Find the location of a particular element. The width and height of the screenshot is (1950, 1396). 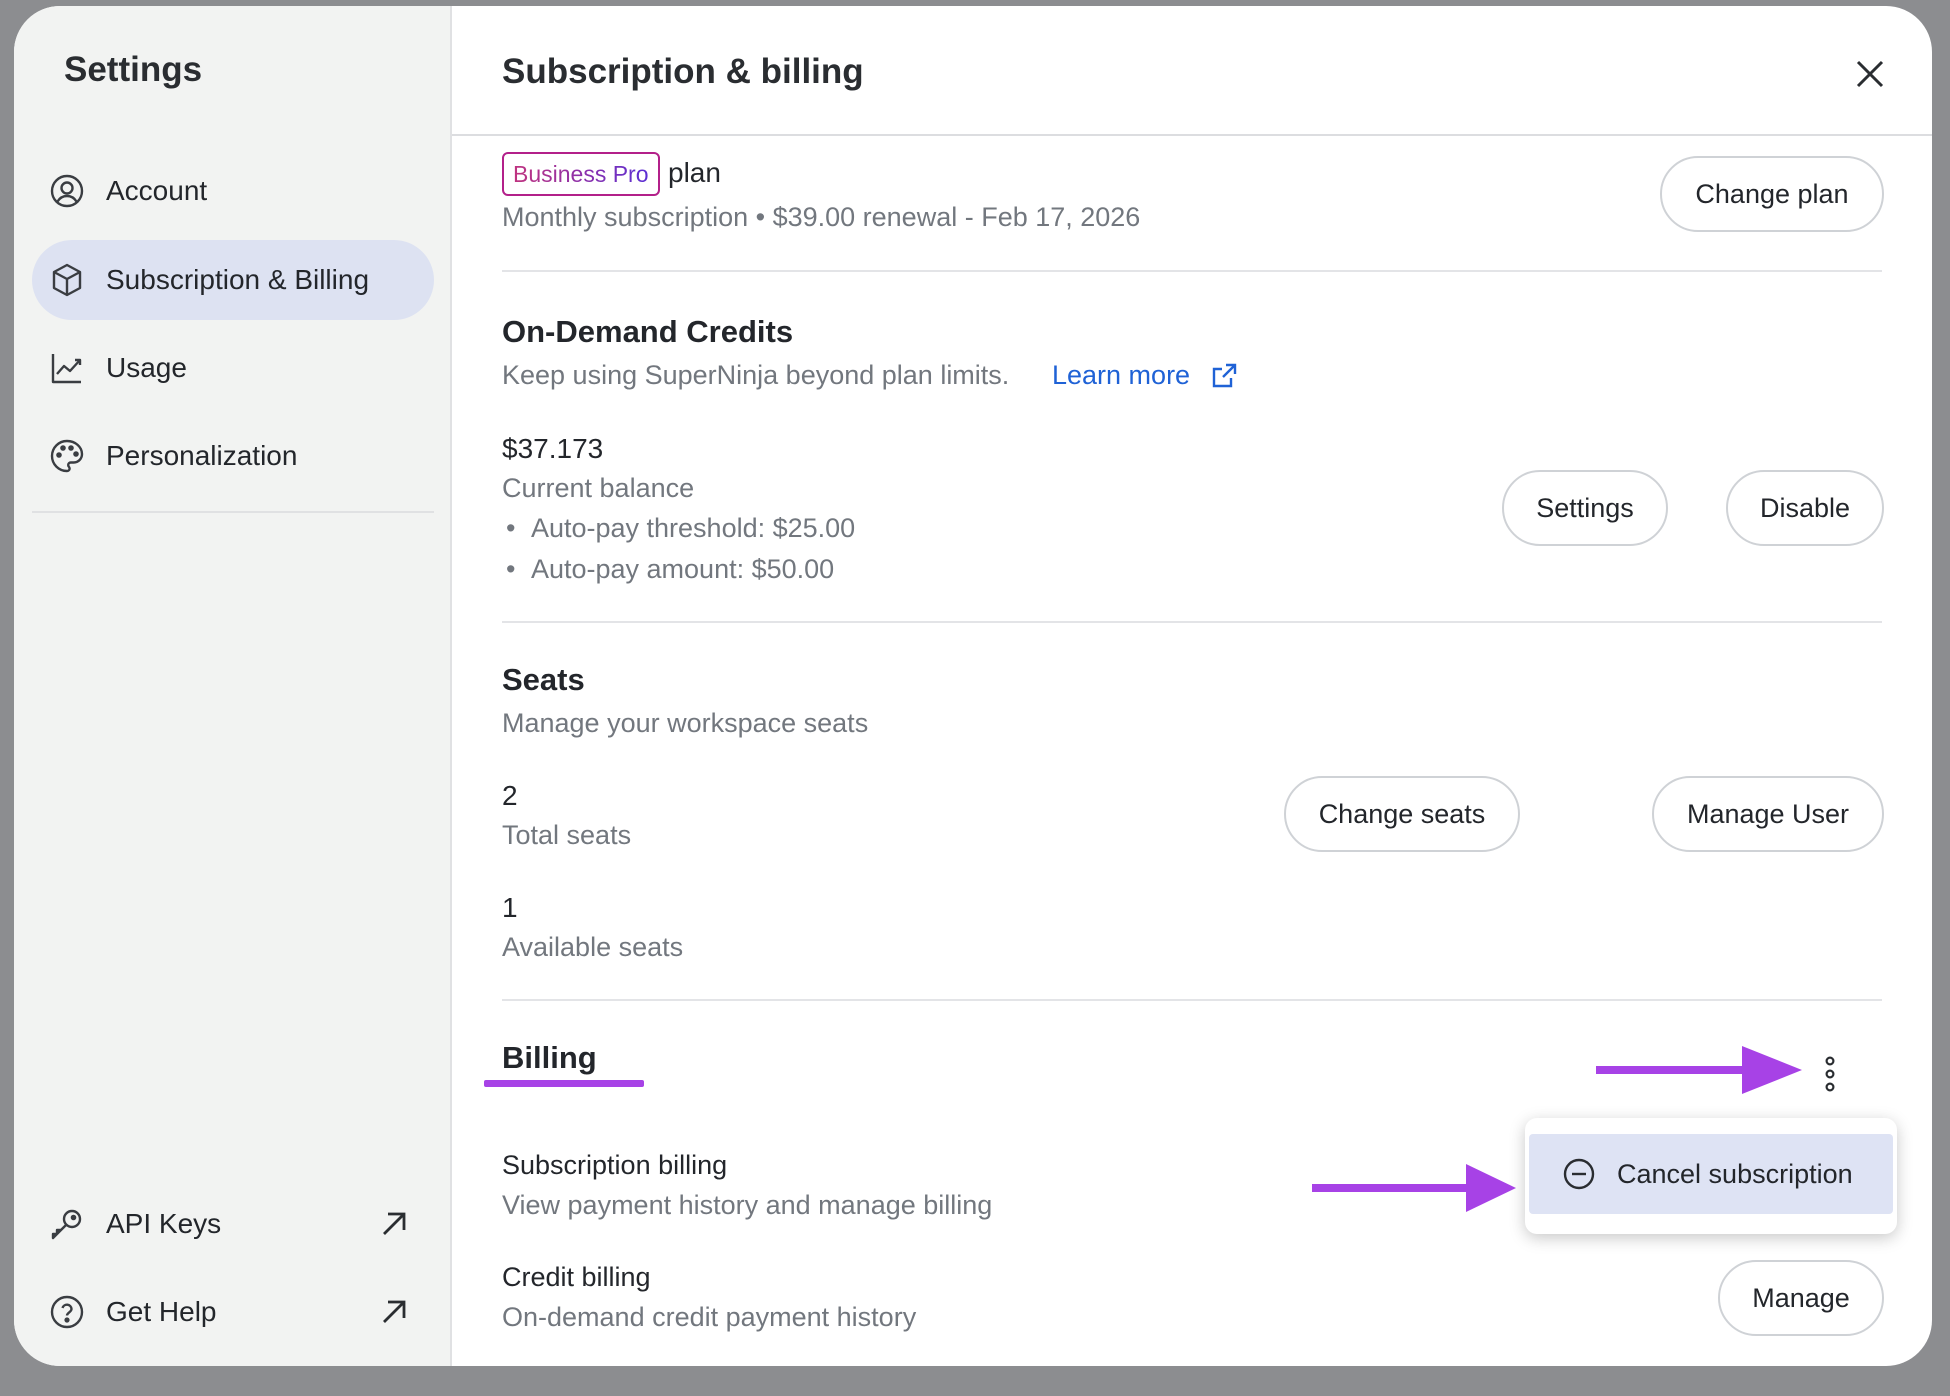

subscription-billing-title: Subscription billing is located at coordinates (615, 1165).